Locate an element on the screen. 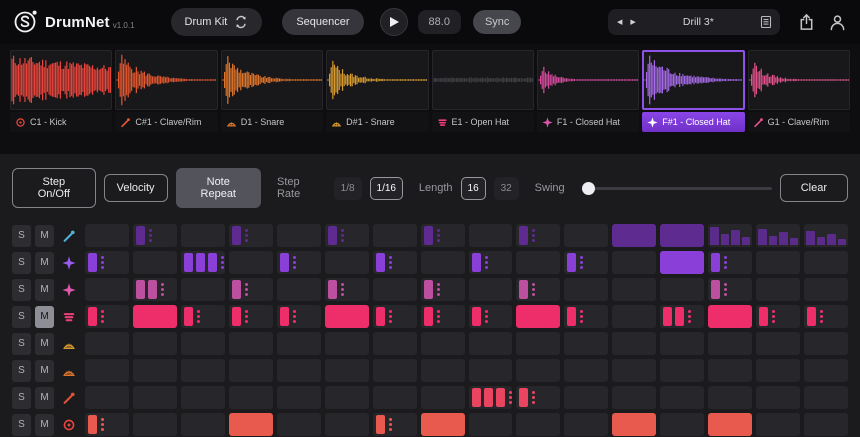  step-D#1-1 is located at coordinates (107, 343).